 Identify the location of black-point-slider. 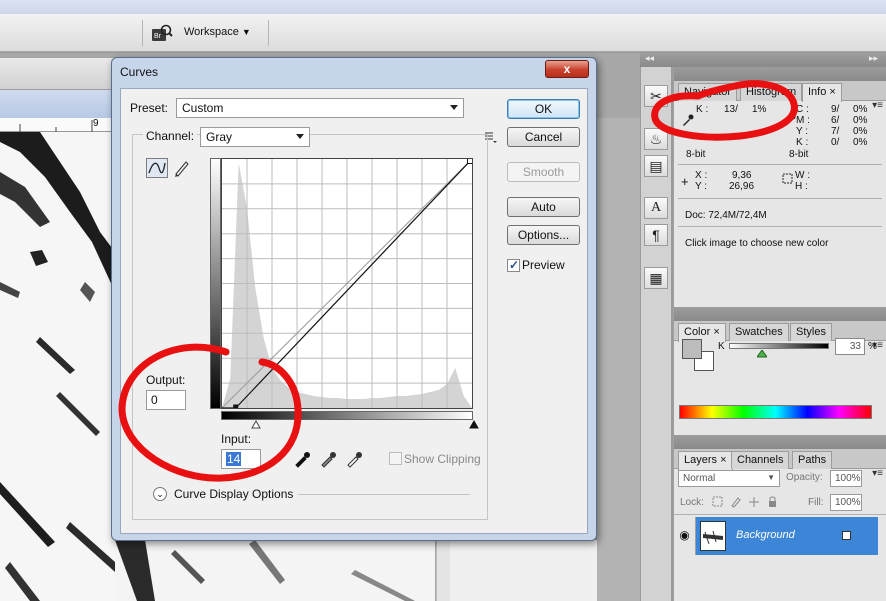
(256, 424).